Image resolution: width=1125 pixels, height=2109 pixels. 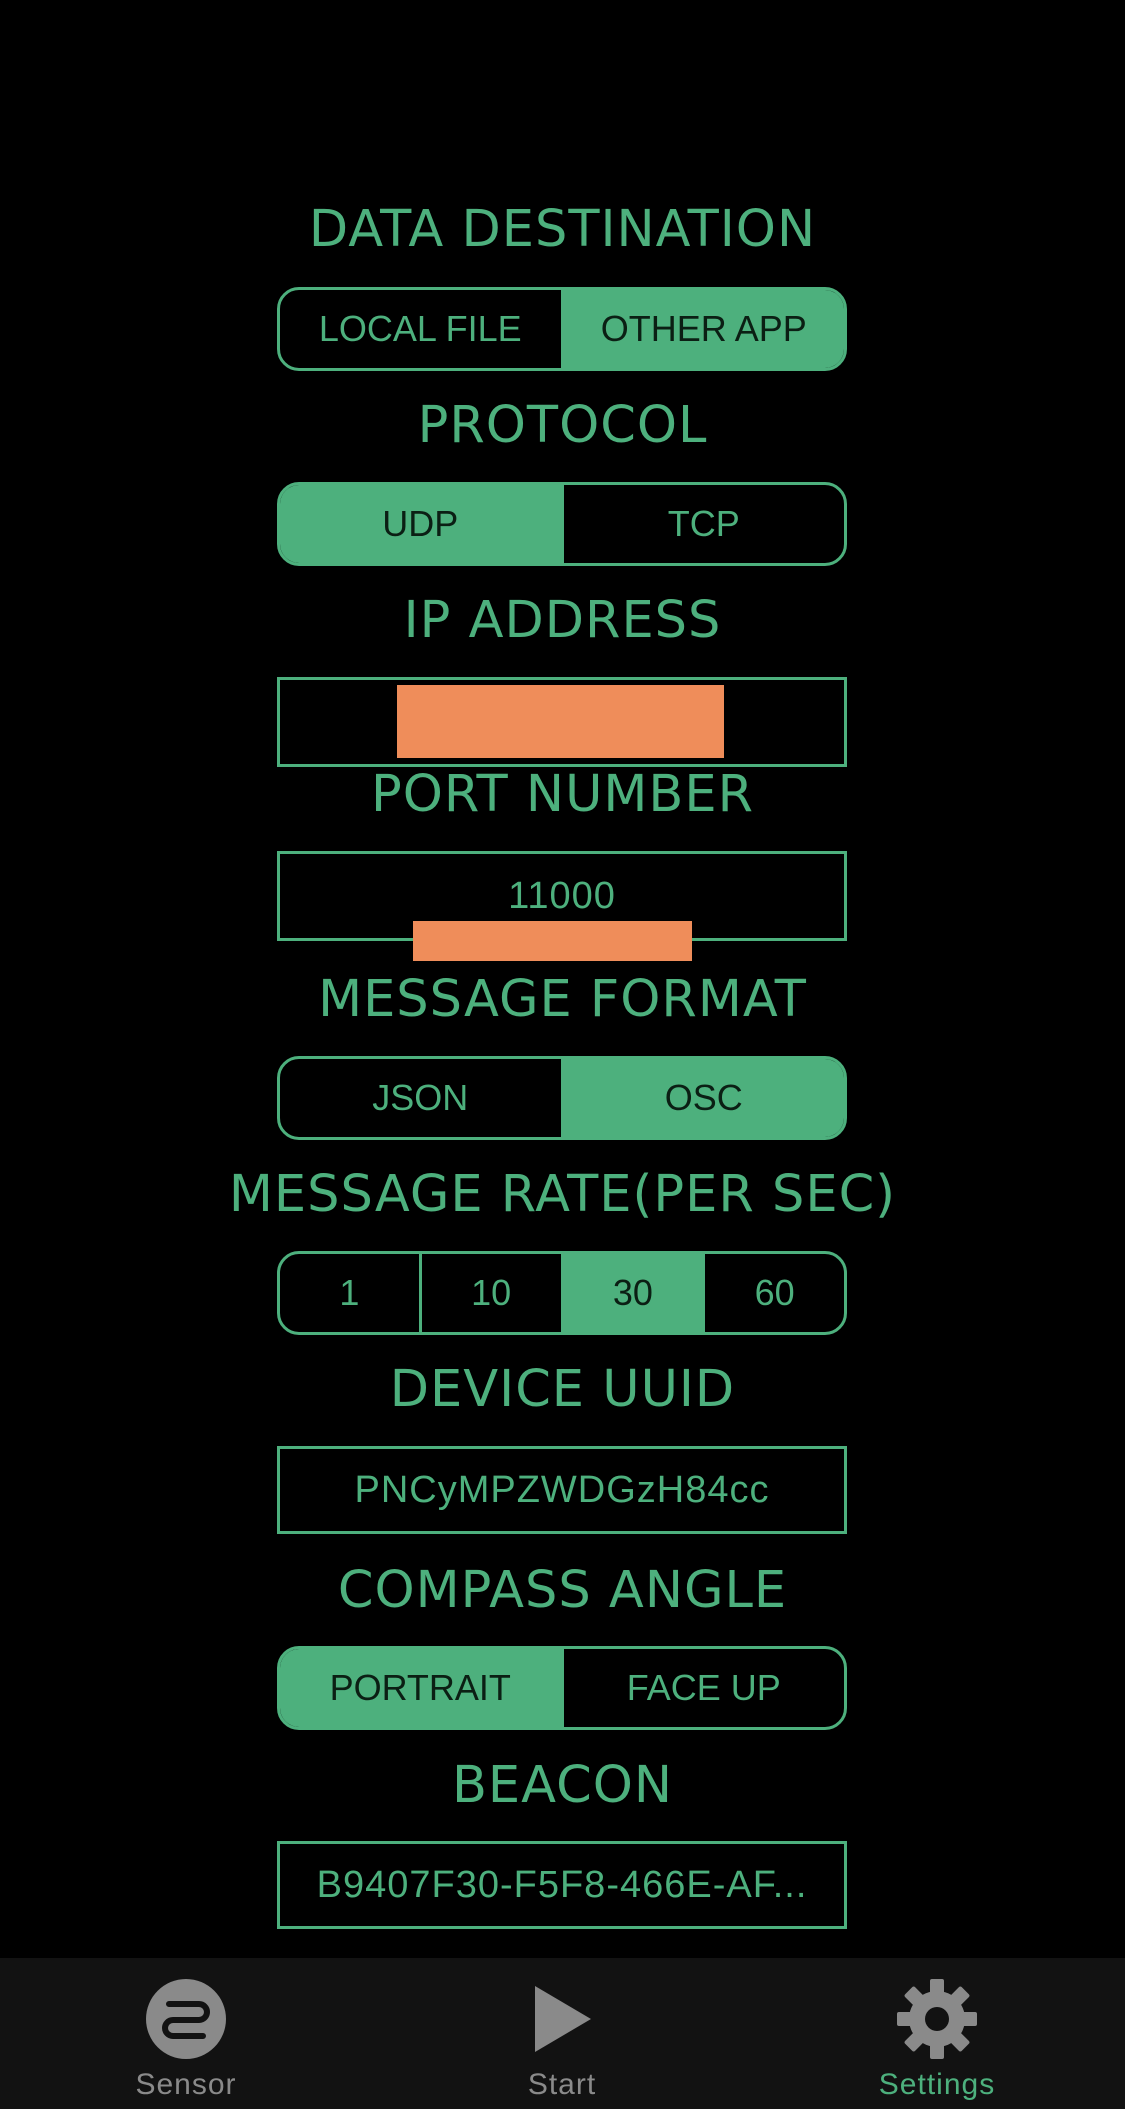 I want to click on data-destination-segmented-control: LOCAL FILE OTHER APP, so click(x=562, y=329).